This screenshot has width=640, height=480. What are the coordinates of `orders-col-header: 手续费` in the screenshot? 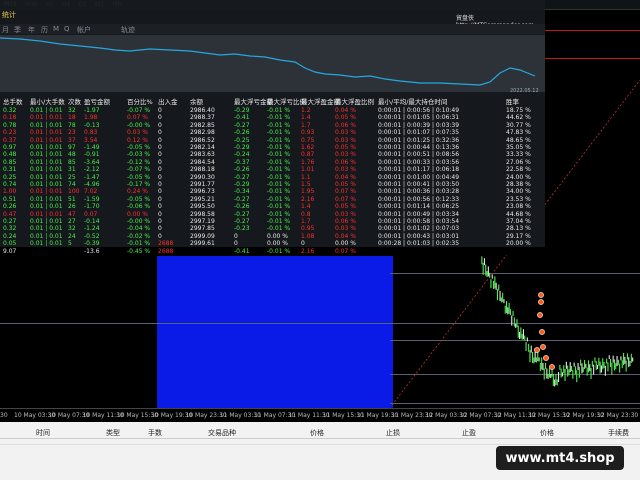 It's located at (618, 433).